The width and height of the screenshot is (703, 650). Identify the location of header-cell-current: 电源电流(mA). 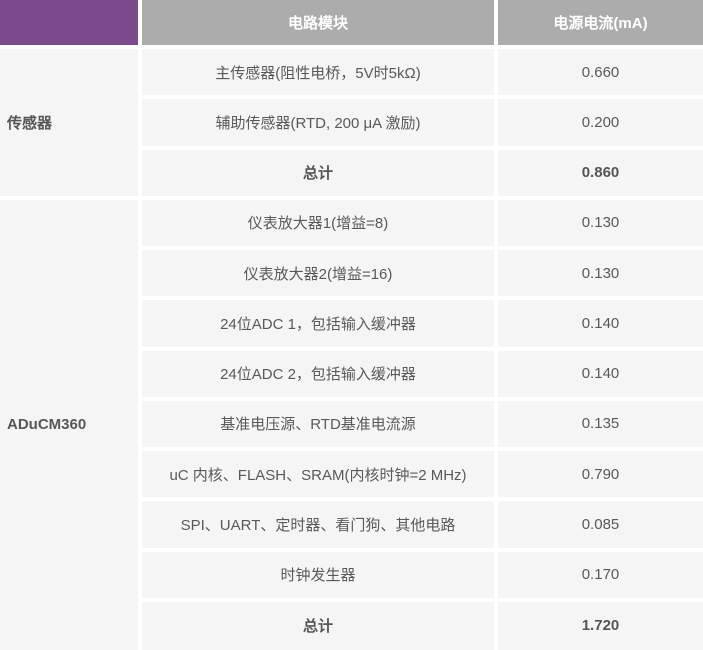
(598, 24).